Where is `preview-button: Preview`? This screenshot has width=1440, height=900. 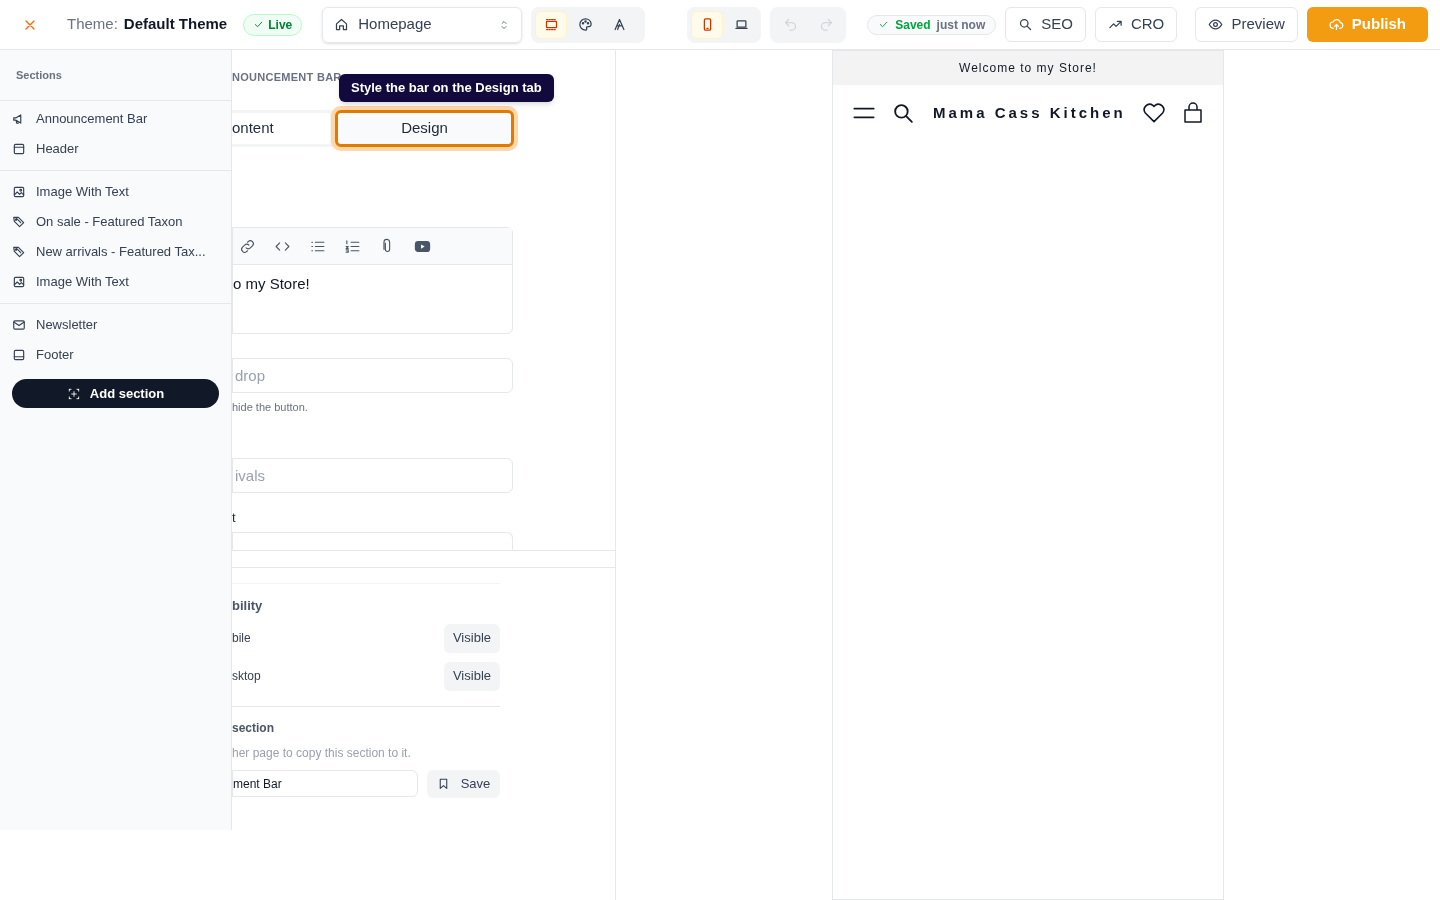 preview-button: Preview is located at coordinates (1246, 24).